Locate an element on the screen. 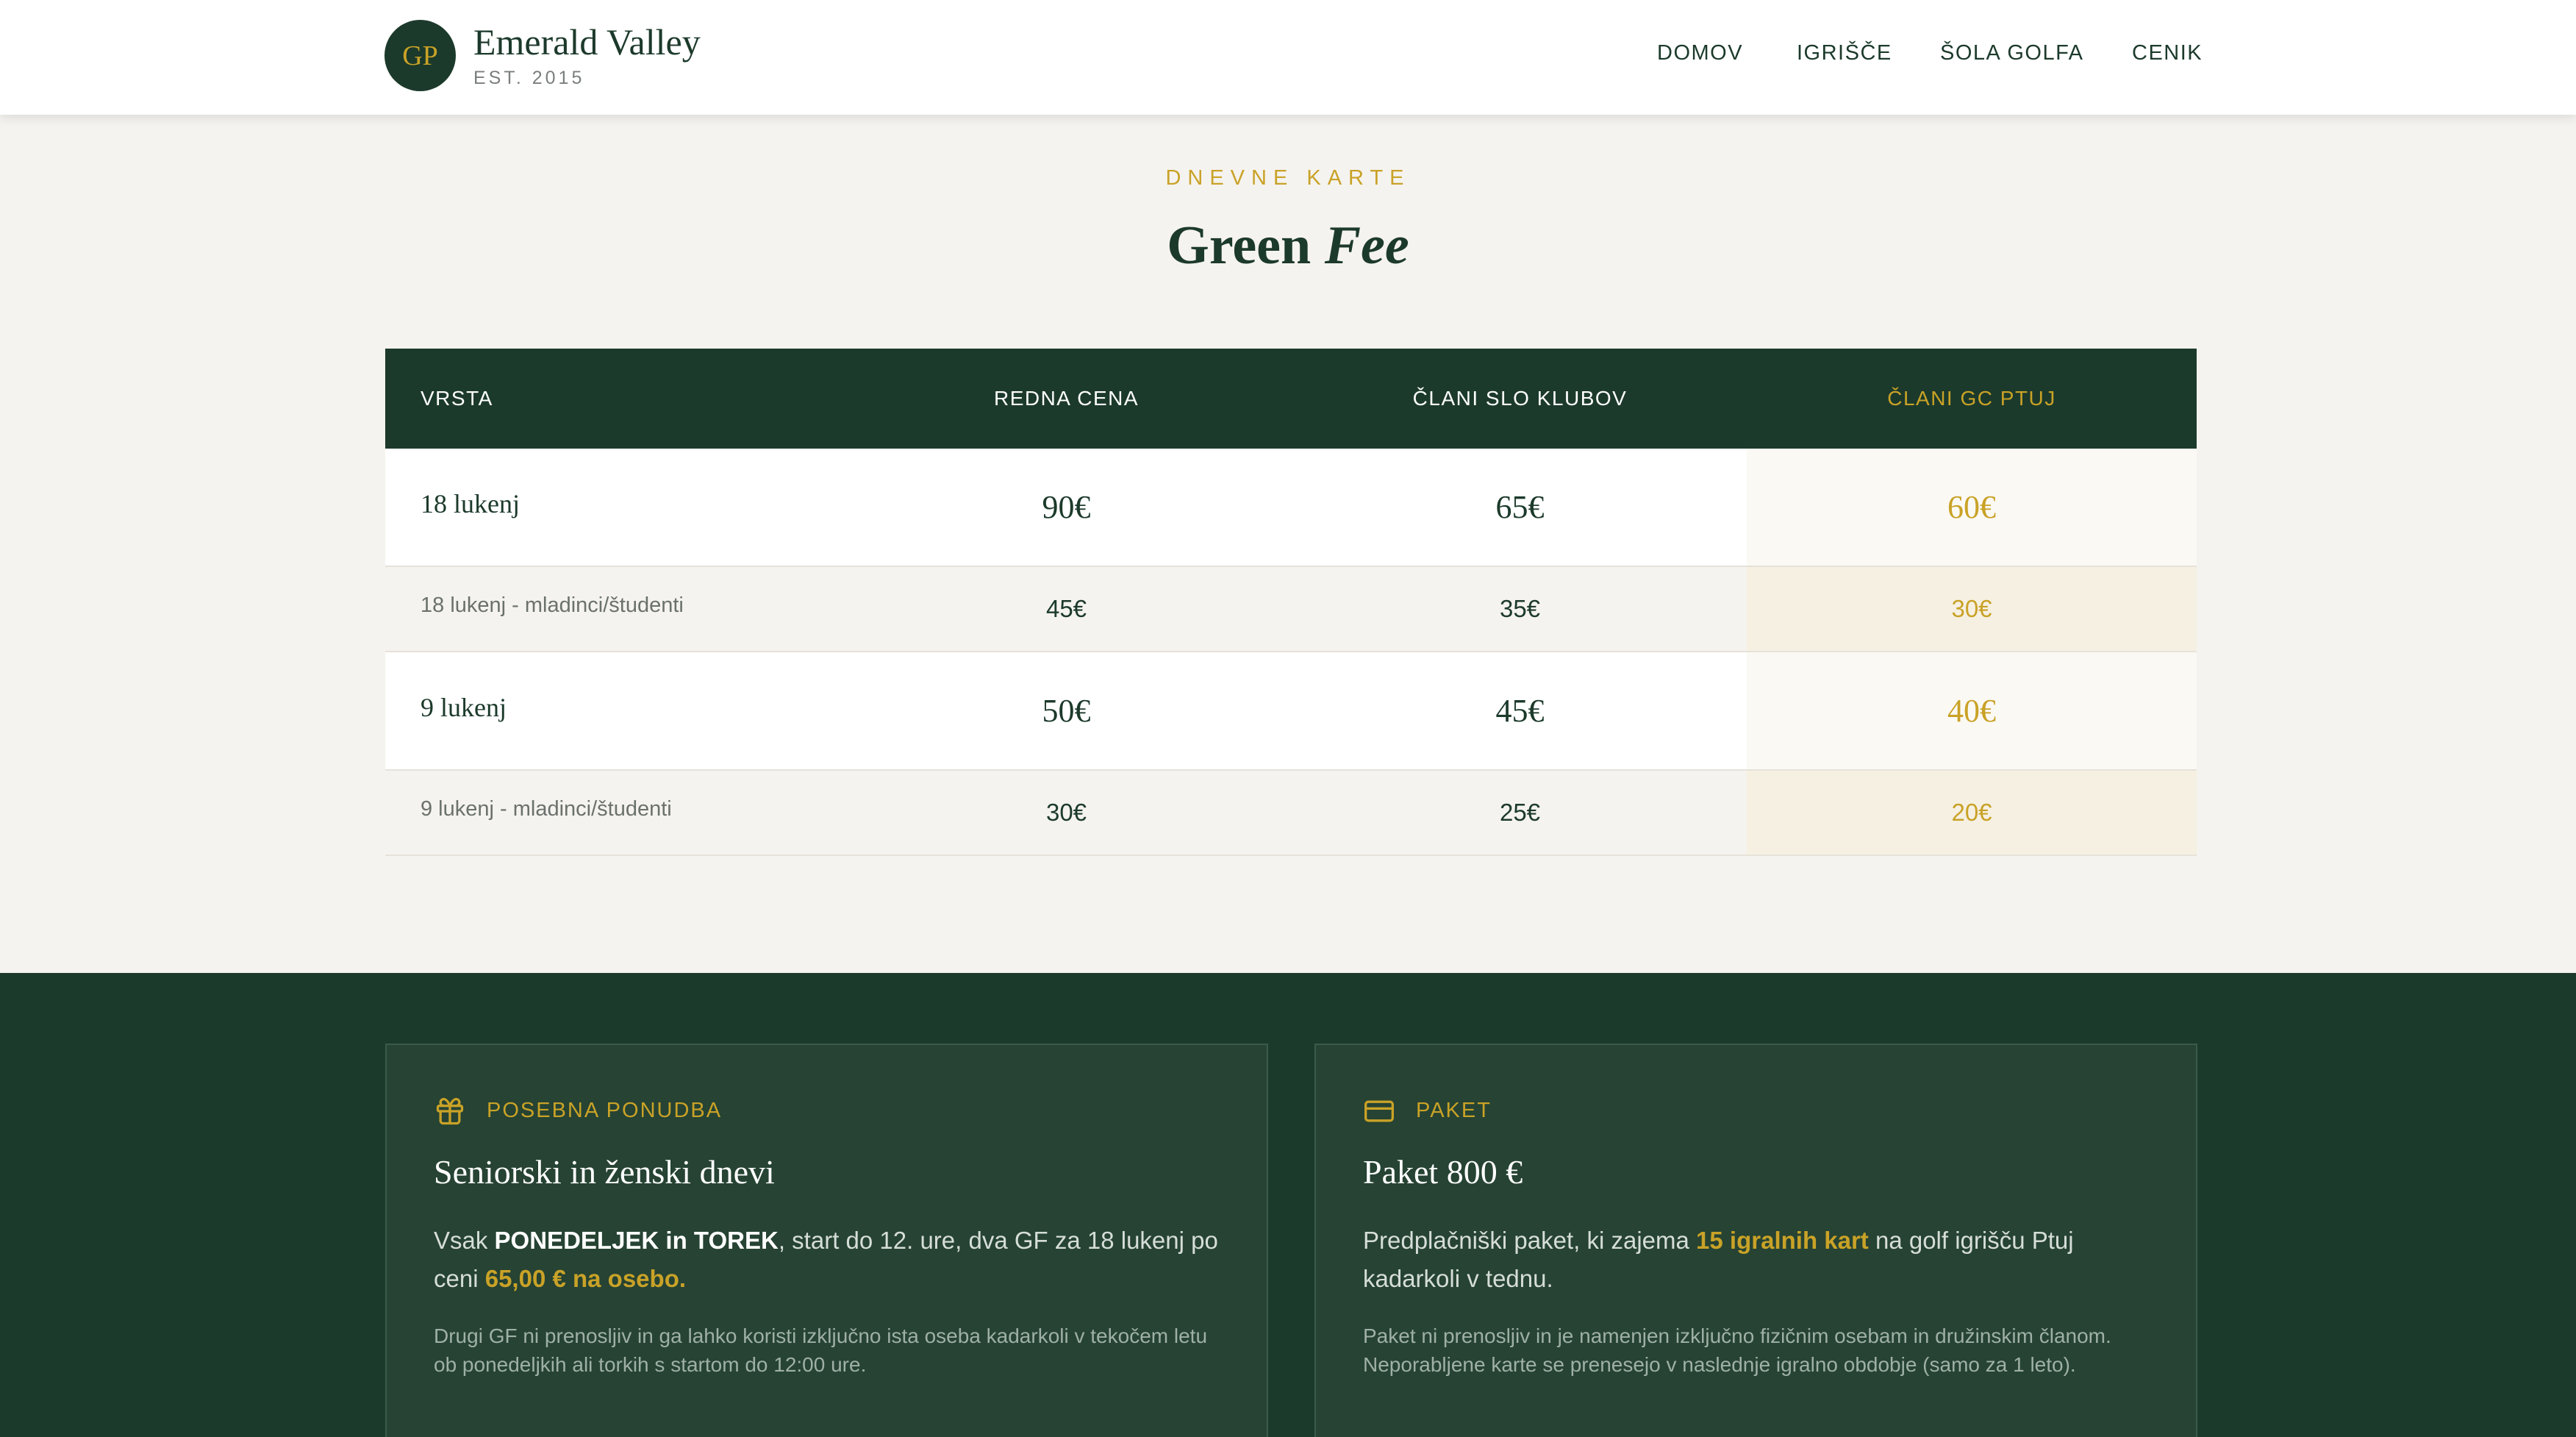  price-ptuj-members: 20€ is located at coordinates (1971, 812).